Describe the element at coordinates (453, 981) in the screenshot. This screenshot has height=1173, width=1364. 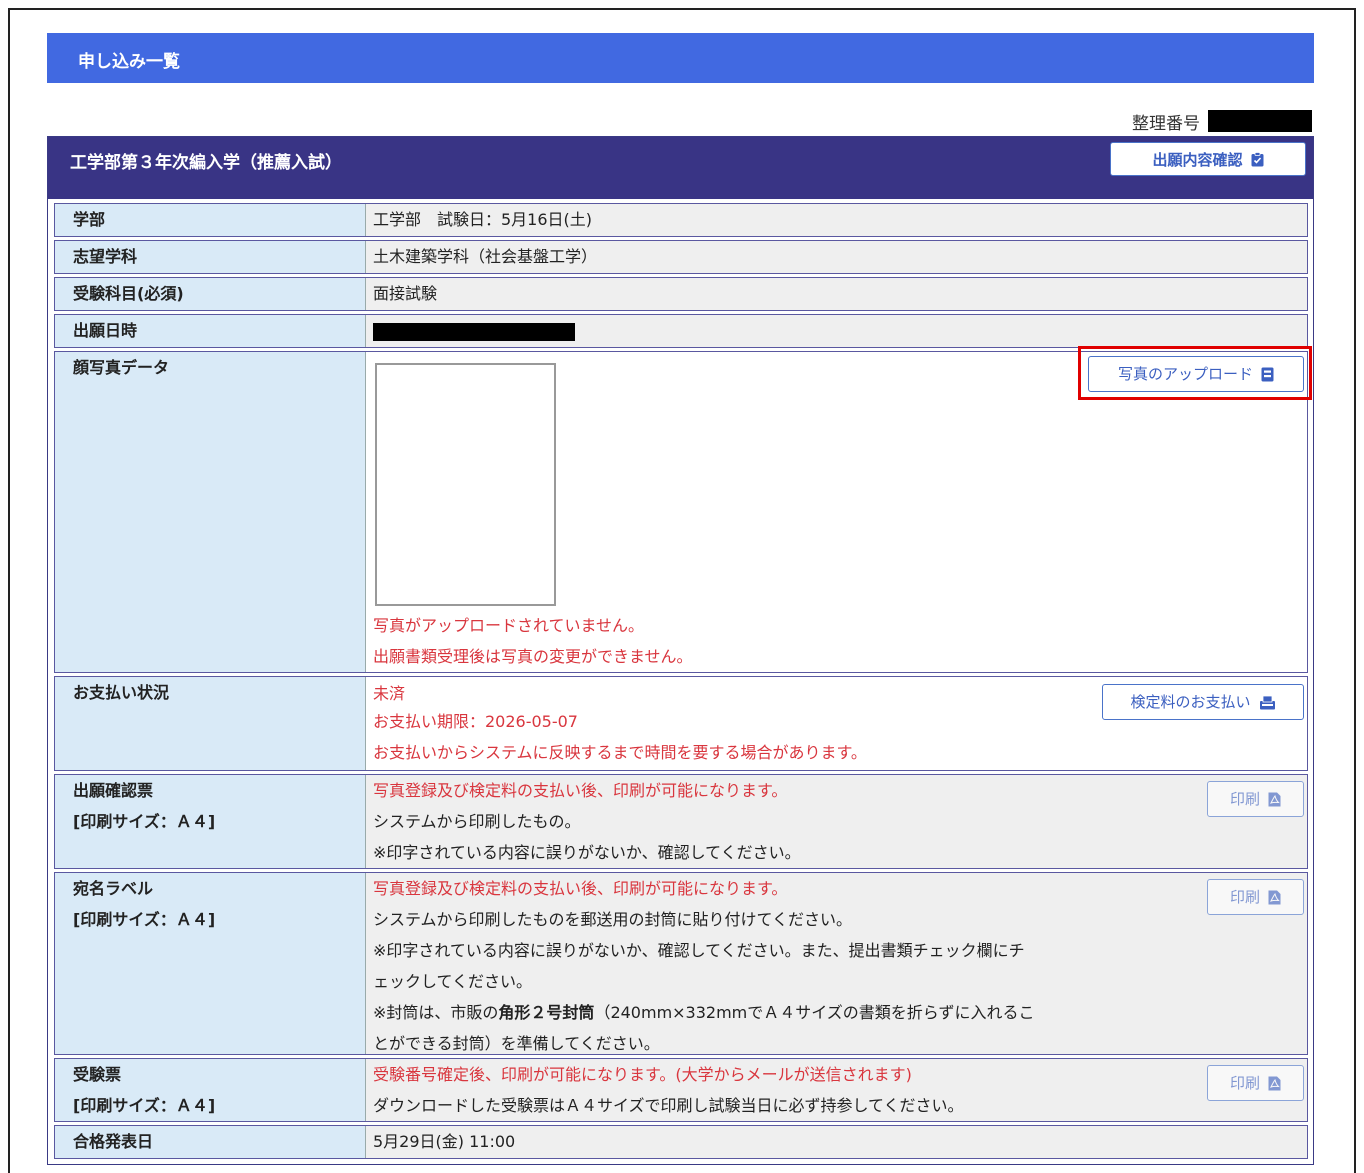
I see `address-label-line3b: ェックしてください。` at that location.